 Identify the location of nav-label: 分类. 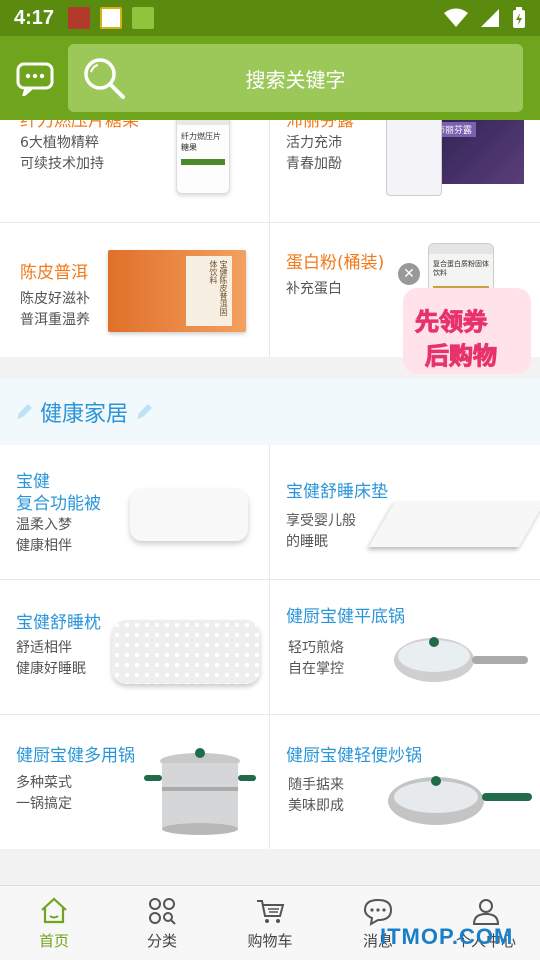
(161, 940).